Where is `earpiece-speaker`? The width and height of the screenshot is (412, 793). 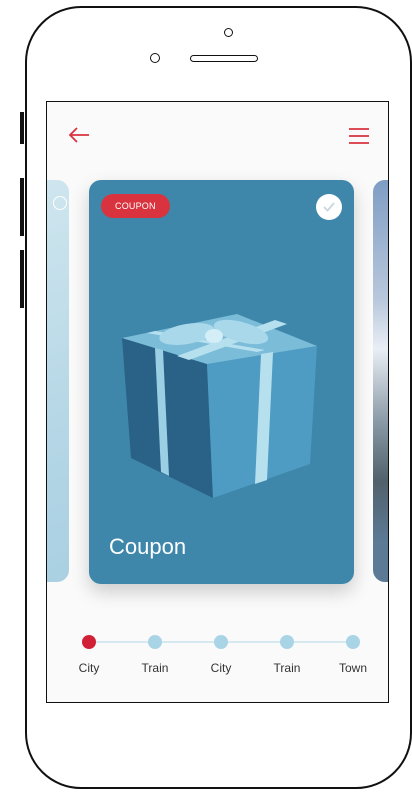 earpiece-speaker is located at coordinates (224, 58).